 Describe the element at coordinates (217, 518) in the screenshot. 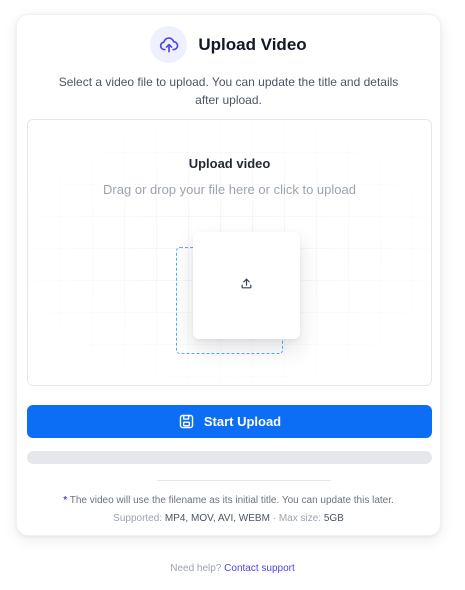

I see `supported-formats: MP4, MOV, AVI, WEBM` at that location.